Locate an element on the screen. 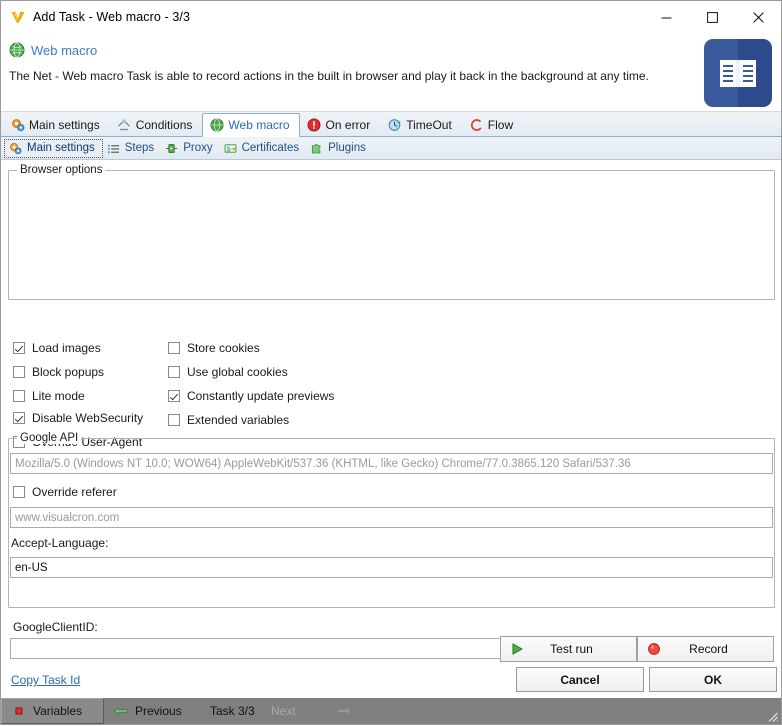 The width and height of the screenshot is (782, 726). tab-timeout: TimeOut is located at coordinates (421, 124).